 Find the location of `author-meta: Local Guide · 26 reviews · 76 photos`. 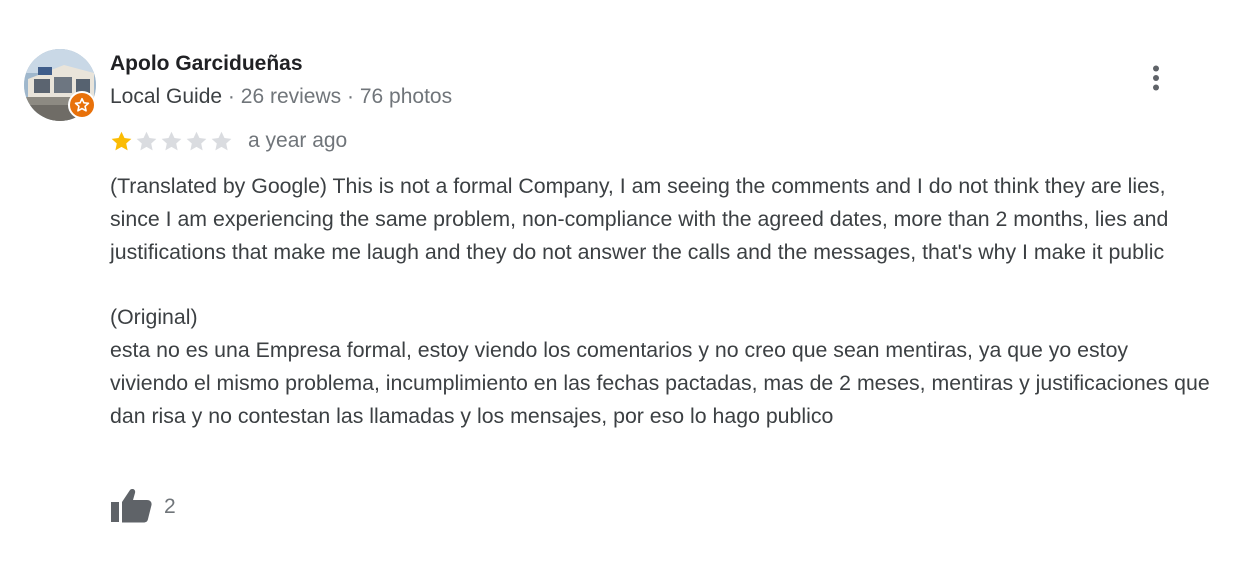

author-meta: Local Guide · 26 reviews · 76 photos is located at coordinates (281, 97).